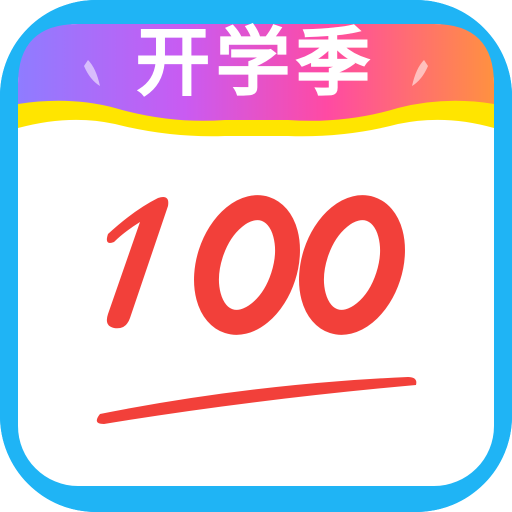 This screenshot has height=512, width=512. Describe the element at coordinates (247, 265) in the screenshot. I see `digit-zero-first` at that location.